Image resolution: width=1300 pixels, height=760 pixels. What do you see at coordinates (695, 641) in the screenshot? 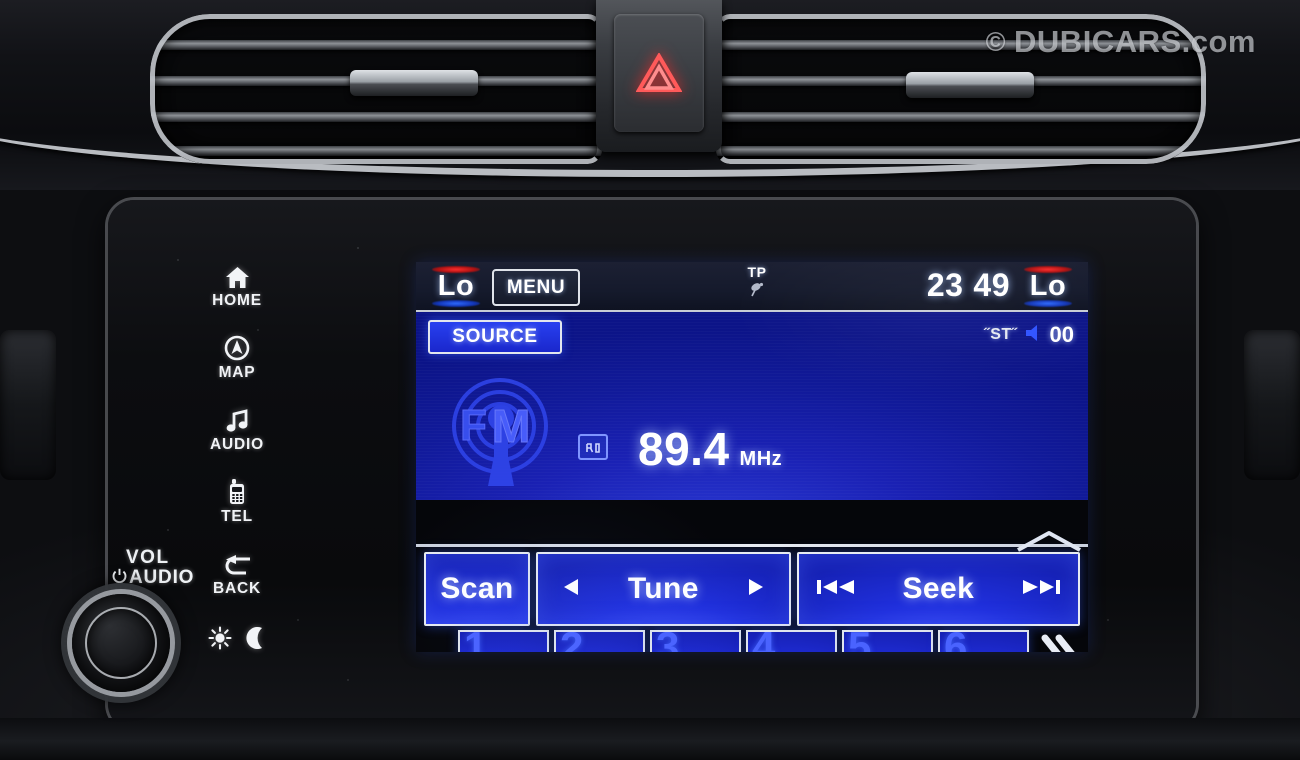
I see `preset-button-3: 3 98.1` at bounding box center [695, 641].